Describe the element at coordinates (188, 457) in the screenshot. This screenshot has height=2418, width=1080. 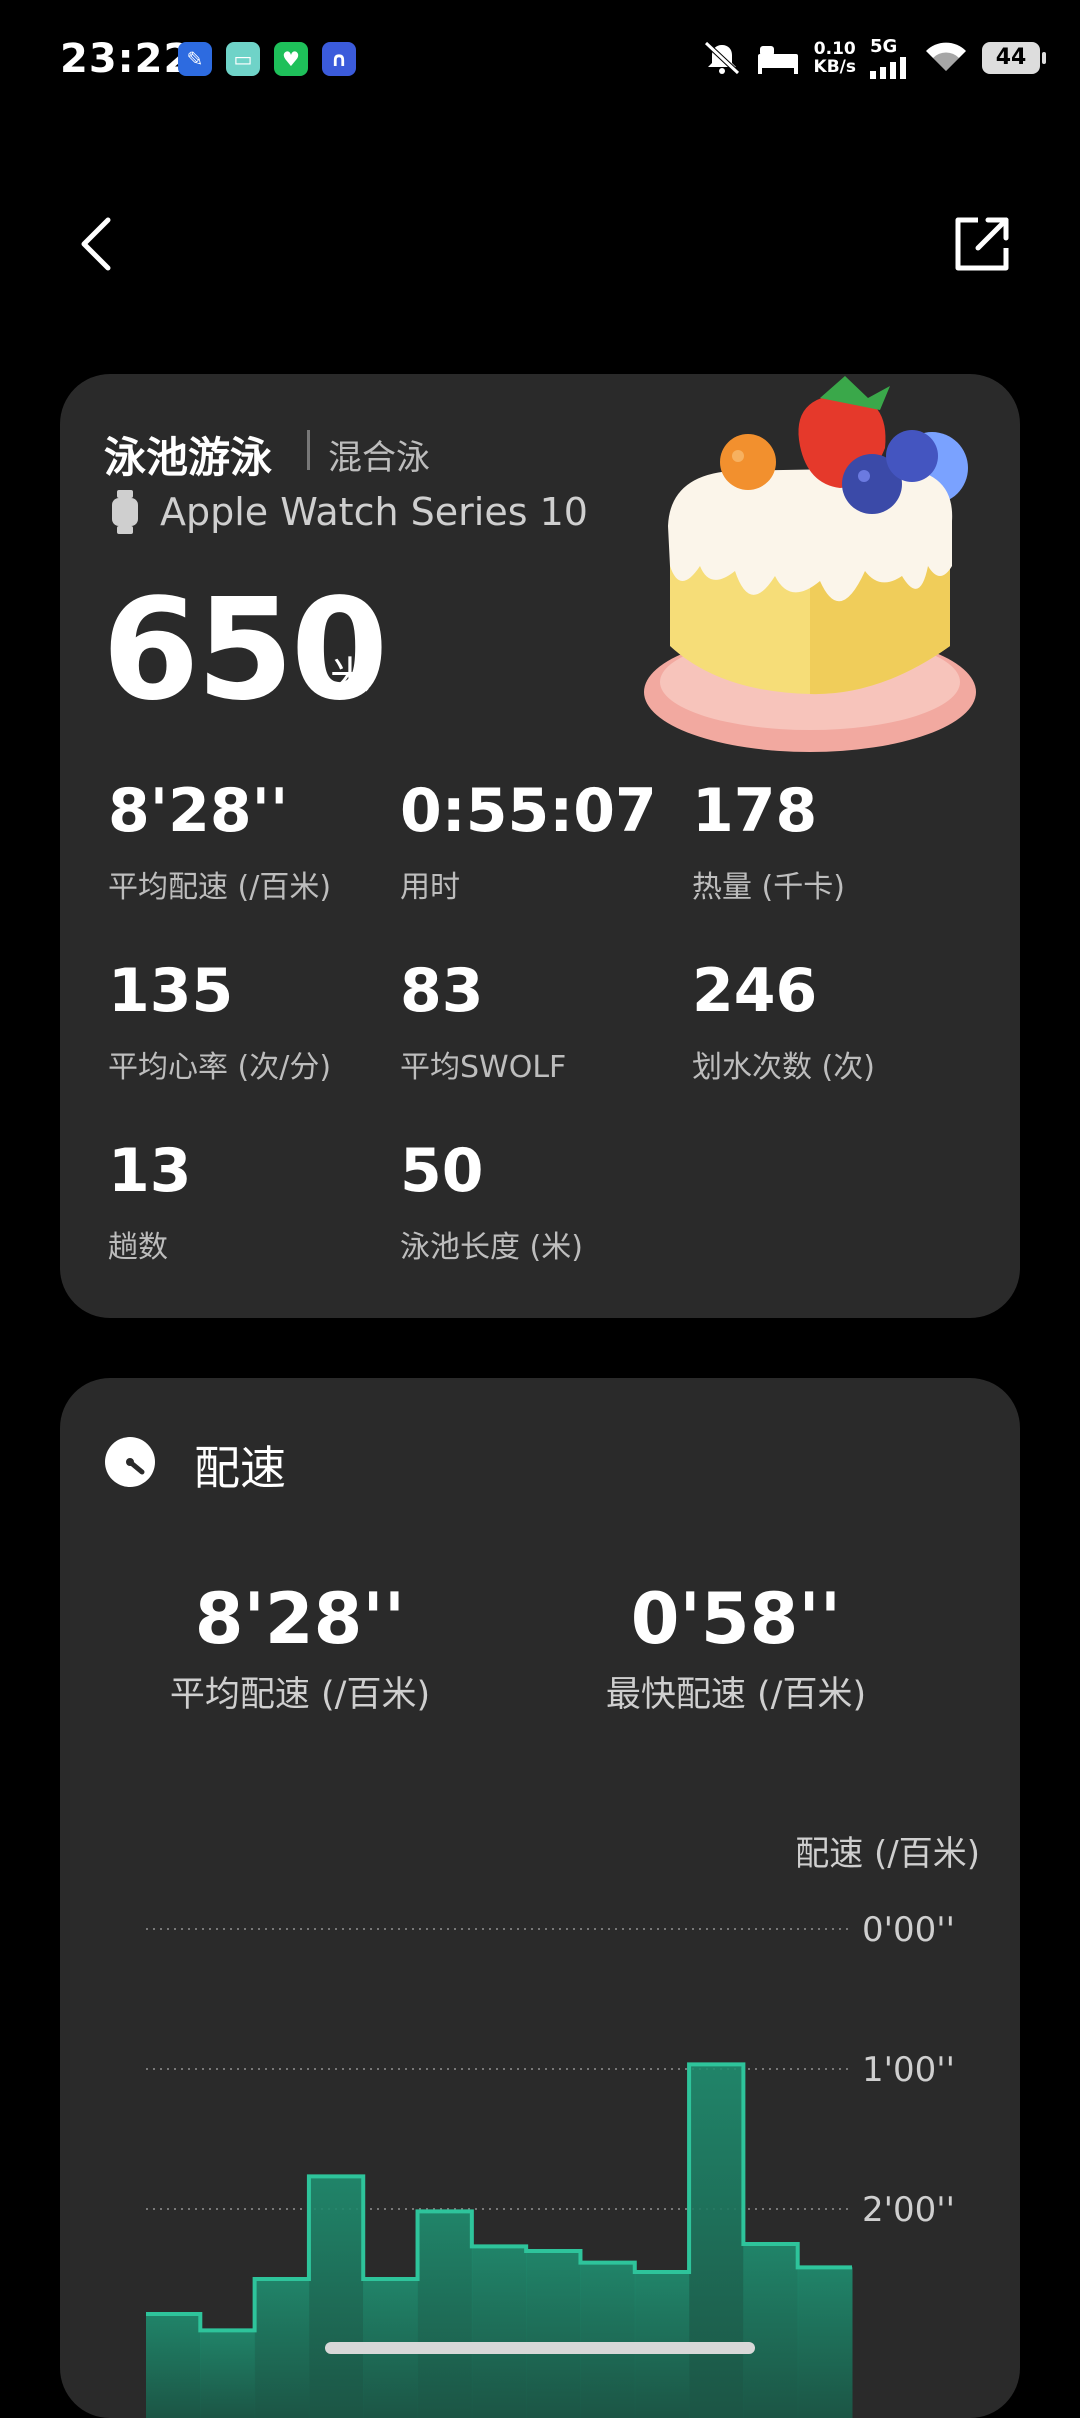
I see `workout-title: 泳池游泳` at that location.